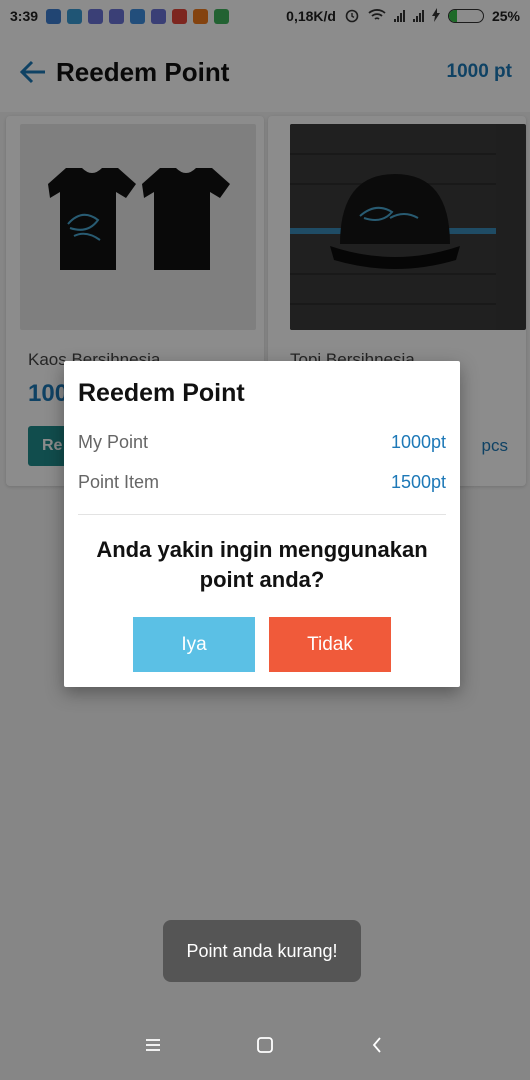 The height and width of the screenshot is (1080, 530). I want to click on divider, so click(262, 514).